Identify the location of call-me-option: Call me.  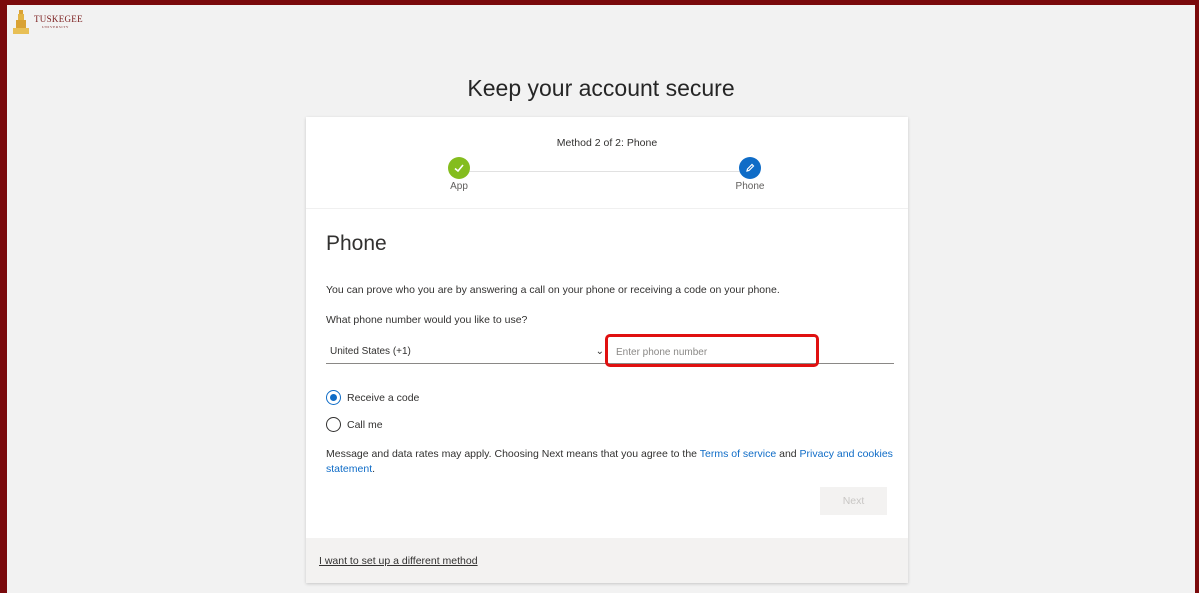
(354, 424).